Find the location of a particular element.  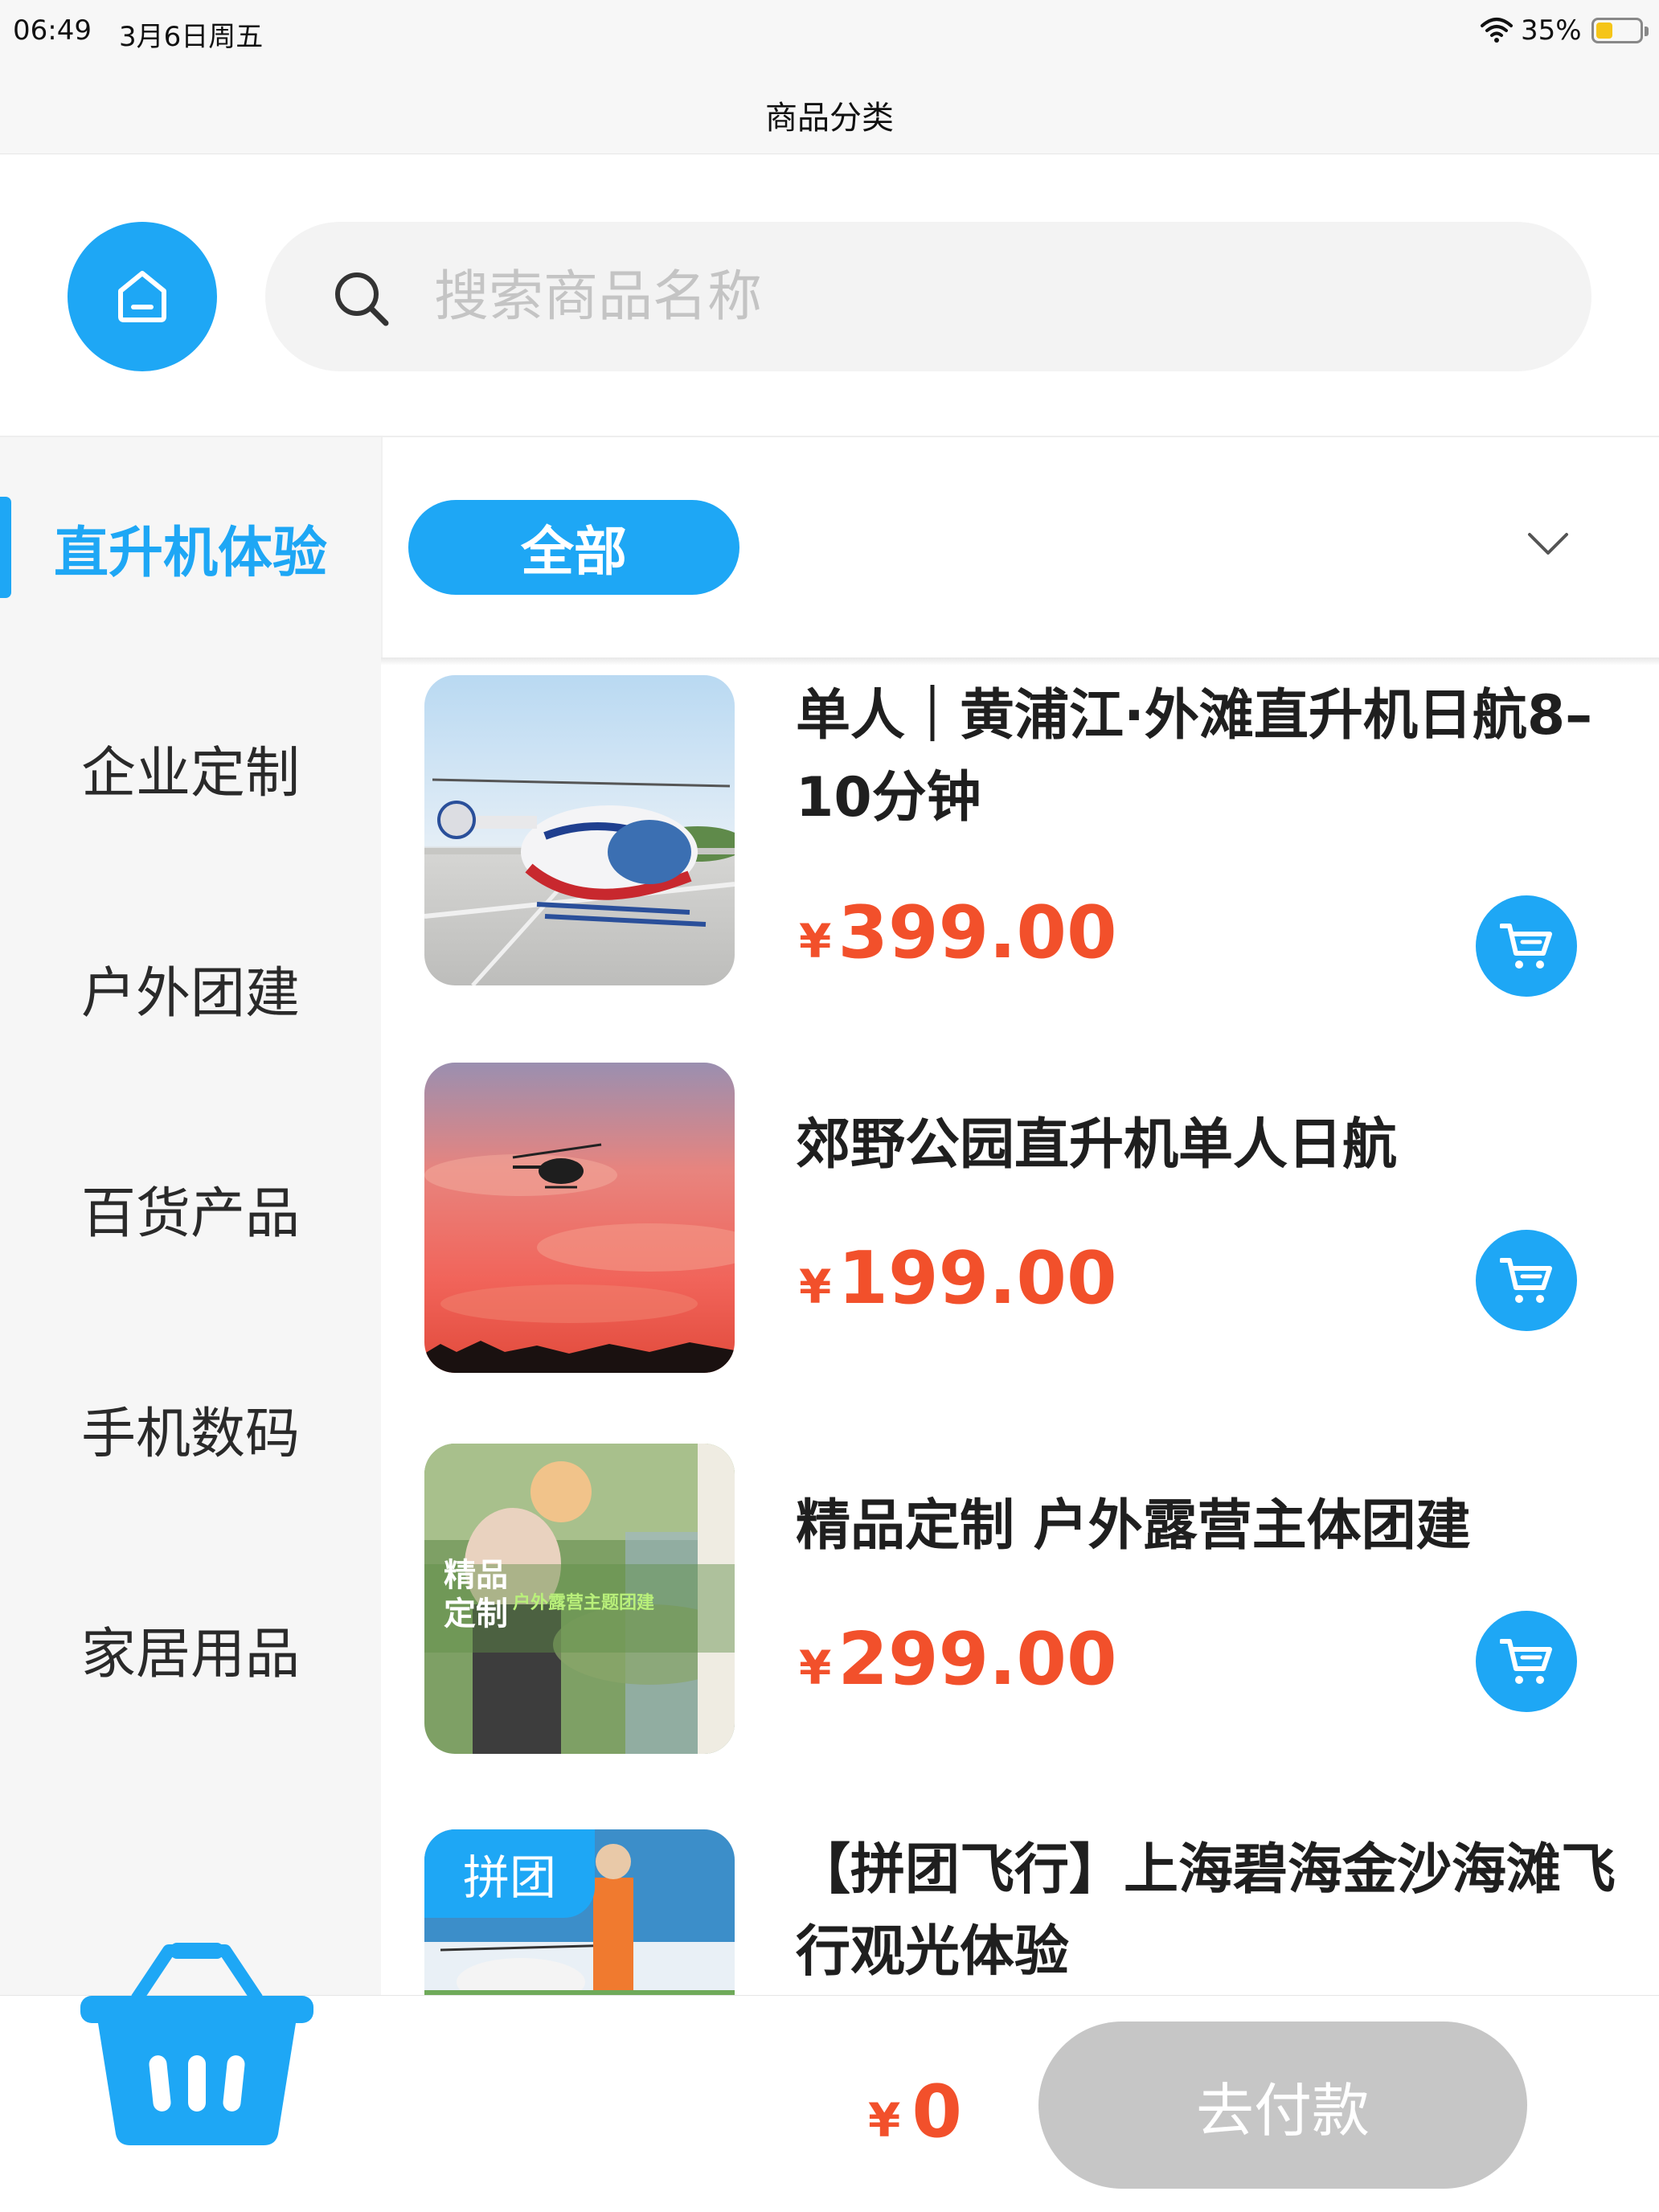

sidebar-item-home-goods: 家居用品 is located at coordinates (190, 1648).